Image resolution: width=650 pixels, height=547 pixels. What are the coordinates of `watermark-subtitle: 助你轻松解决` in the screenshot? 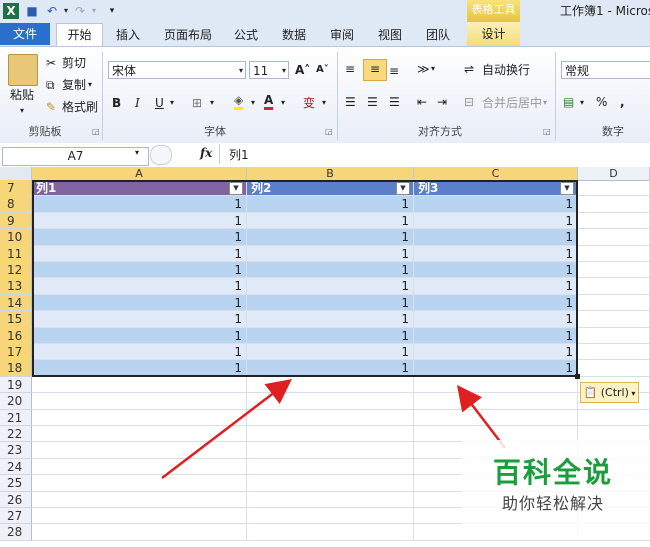 It's located at (552, 503).